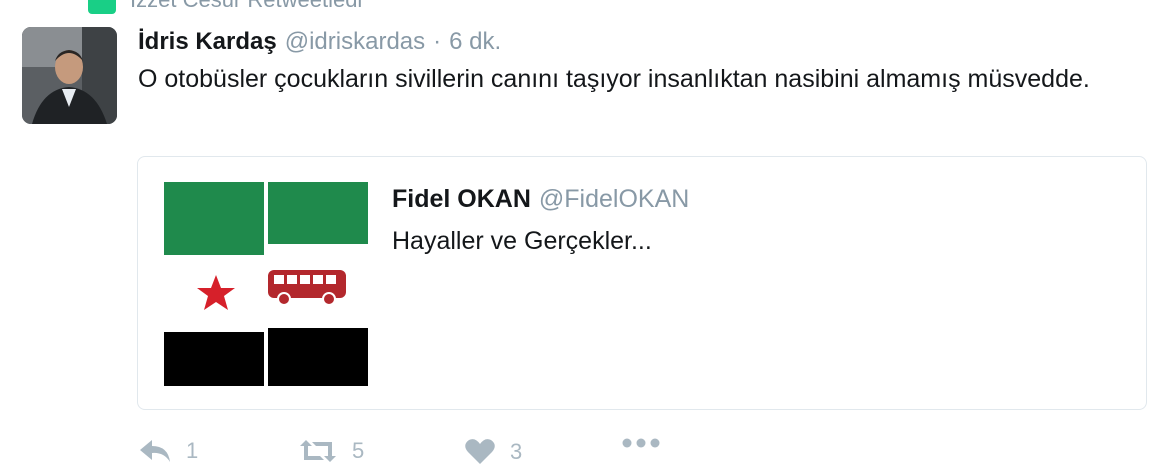 The height and width of the screenshot is (472, 1160). Describe the element at coordinates (516, 451) in the screenshot. I see `like-count: 3` at that location.